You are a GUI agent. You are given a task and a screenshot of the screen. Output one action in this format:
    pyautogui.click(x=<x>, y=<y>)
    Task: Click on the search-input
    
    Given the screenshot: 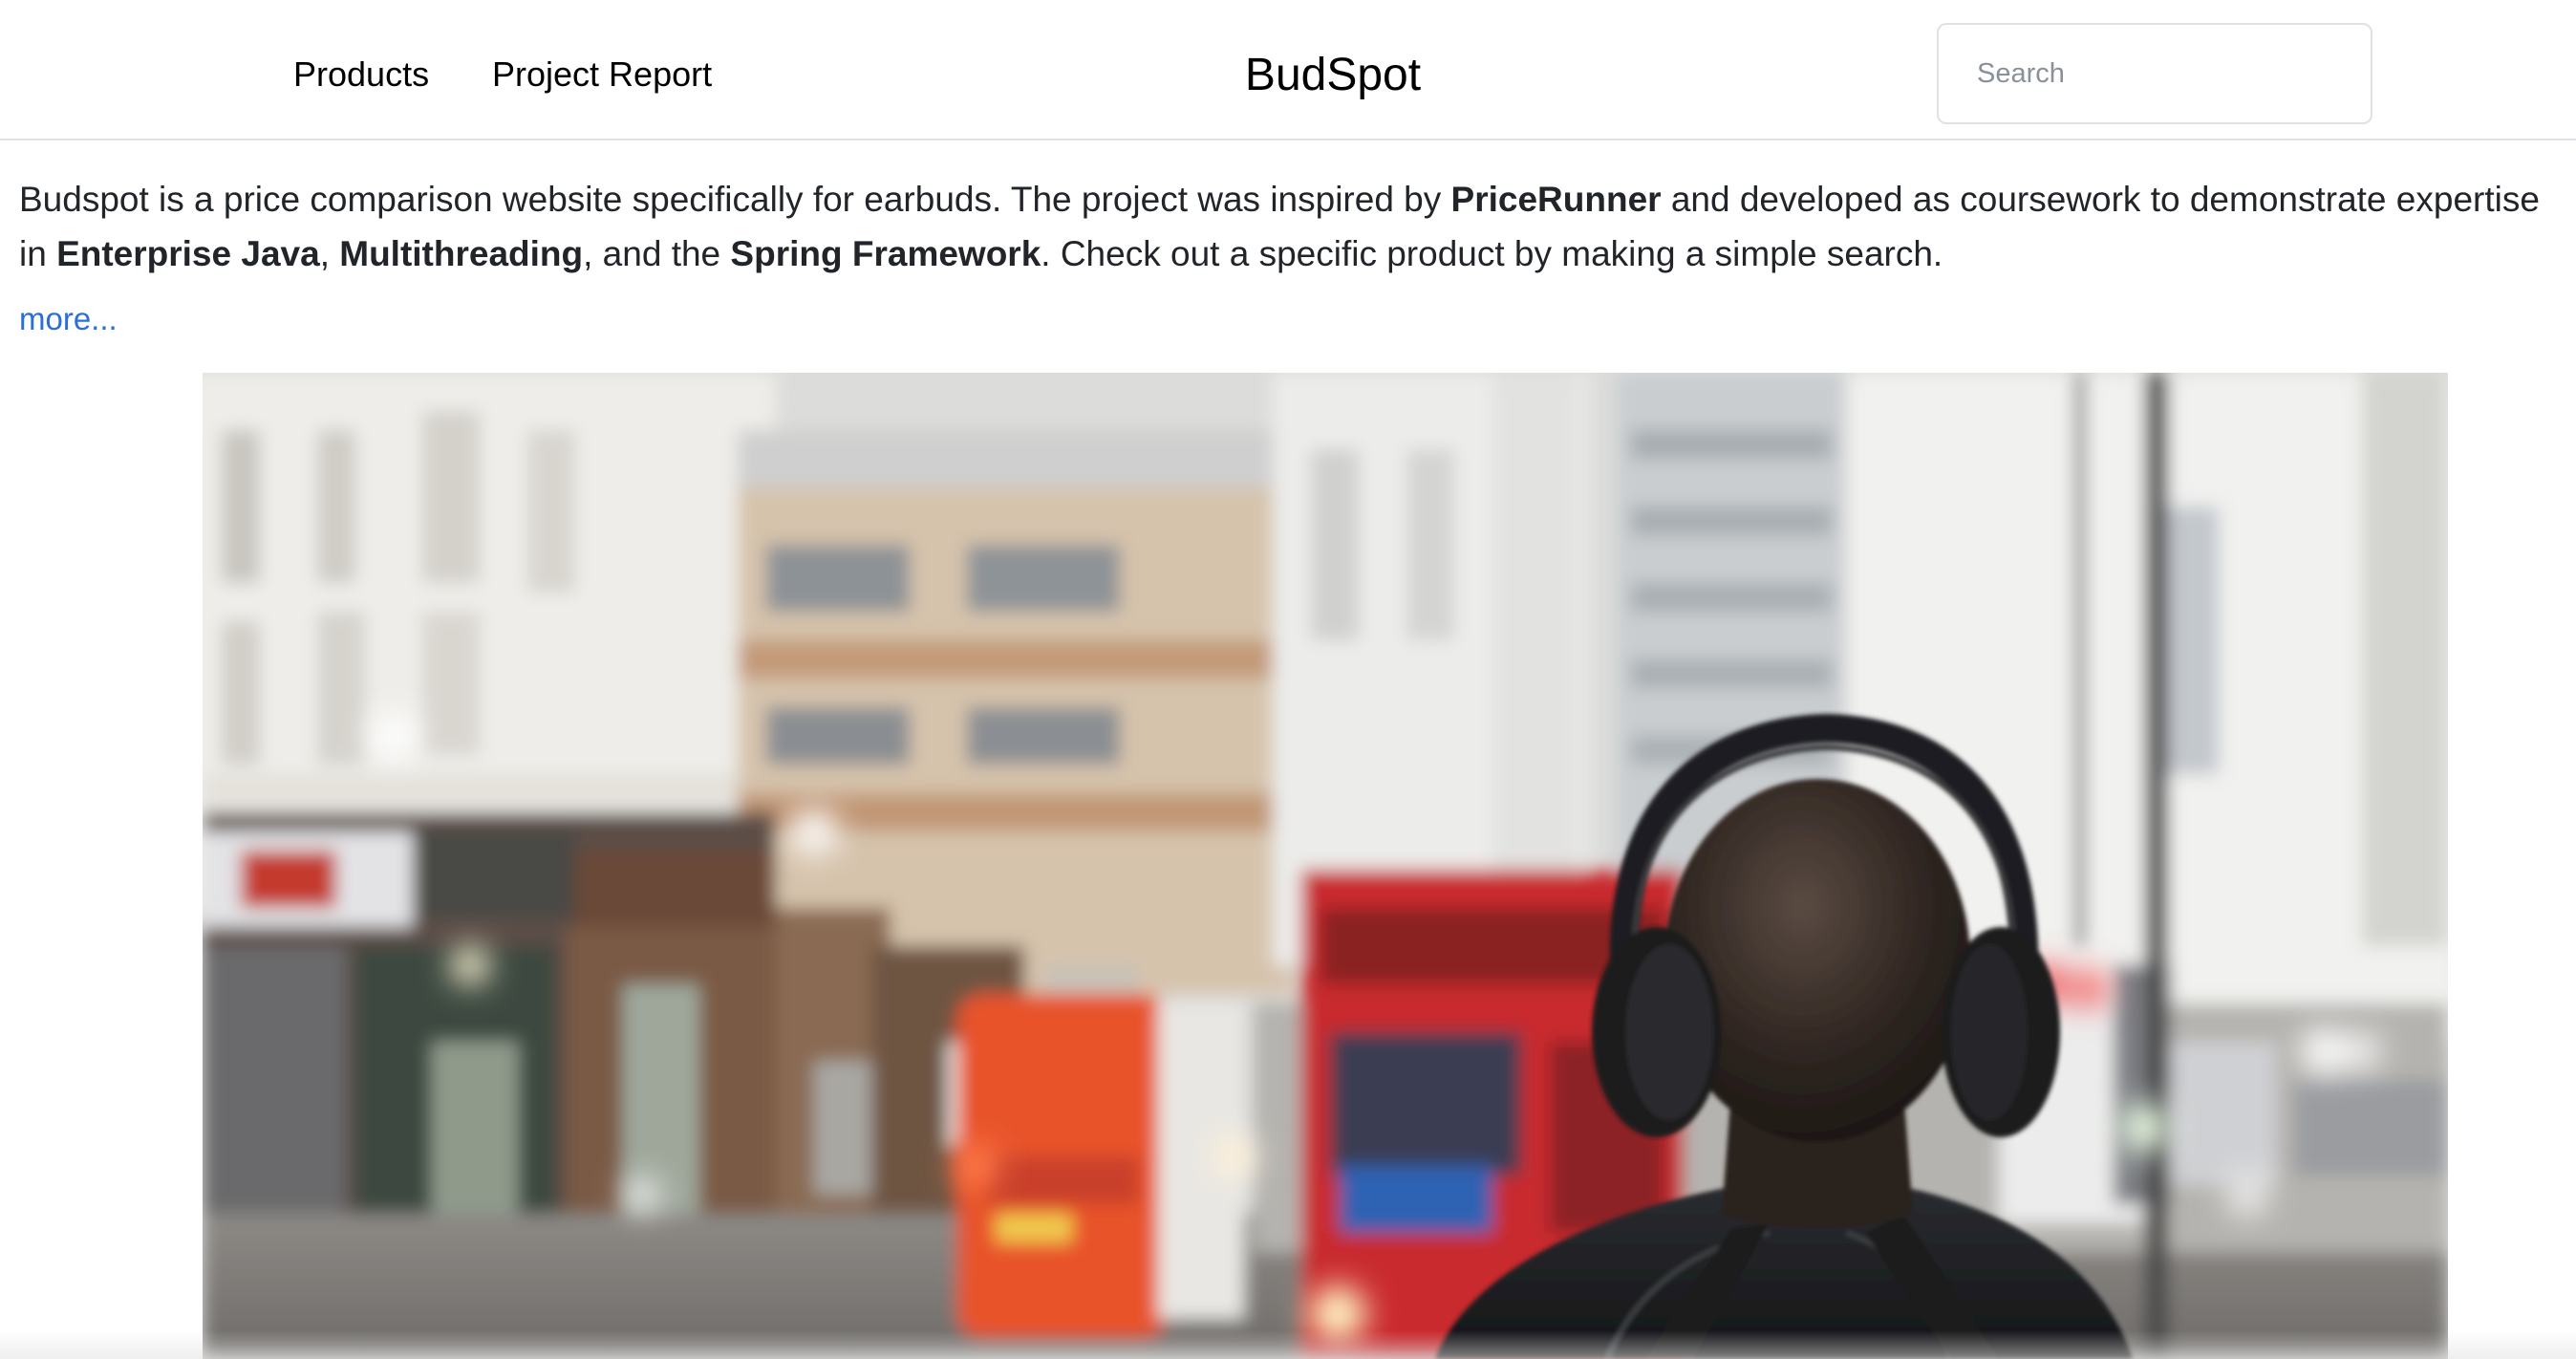 What is the action you would take?
    pyautogui.click(x=2155, y=73)
    